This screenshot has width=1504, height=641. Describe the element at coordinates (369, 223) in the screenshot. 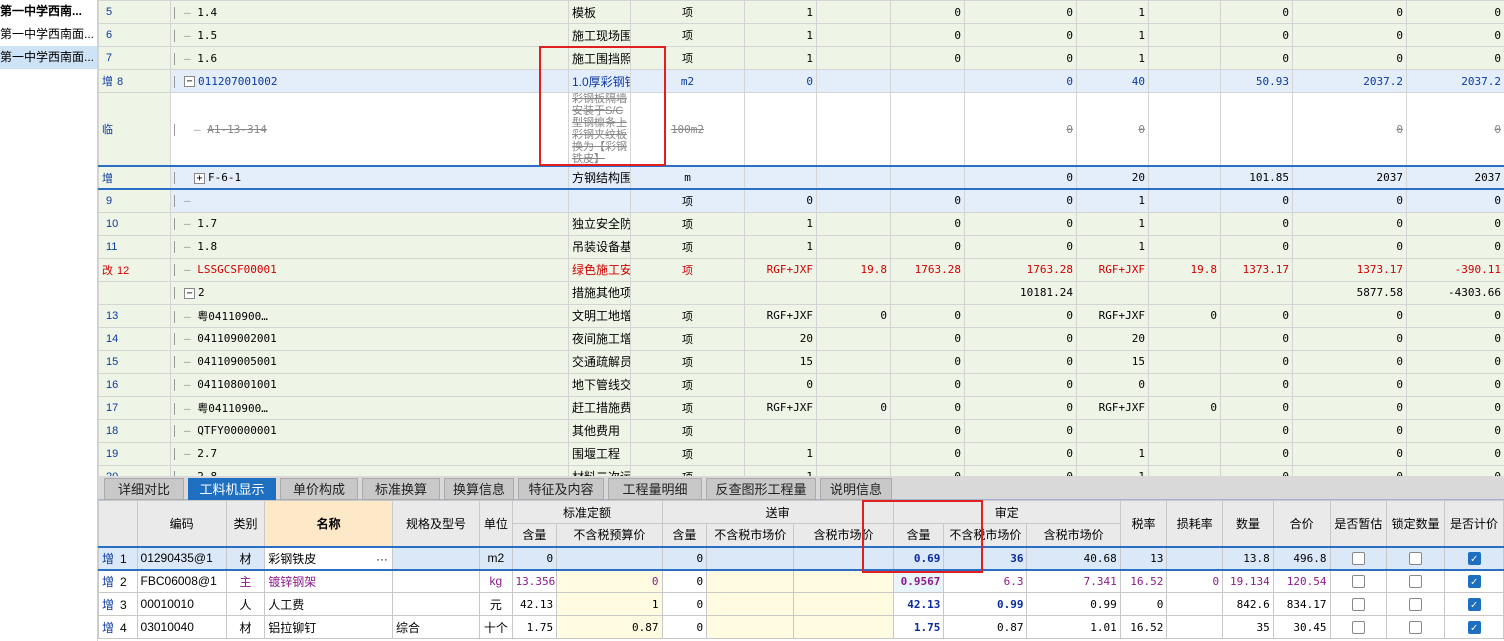

I see `item-code-cell: — 1.7` at that location.